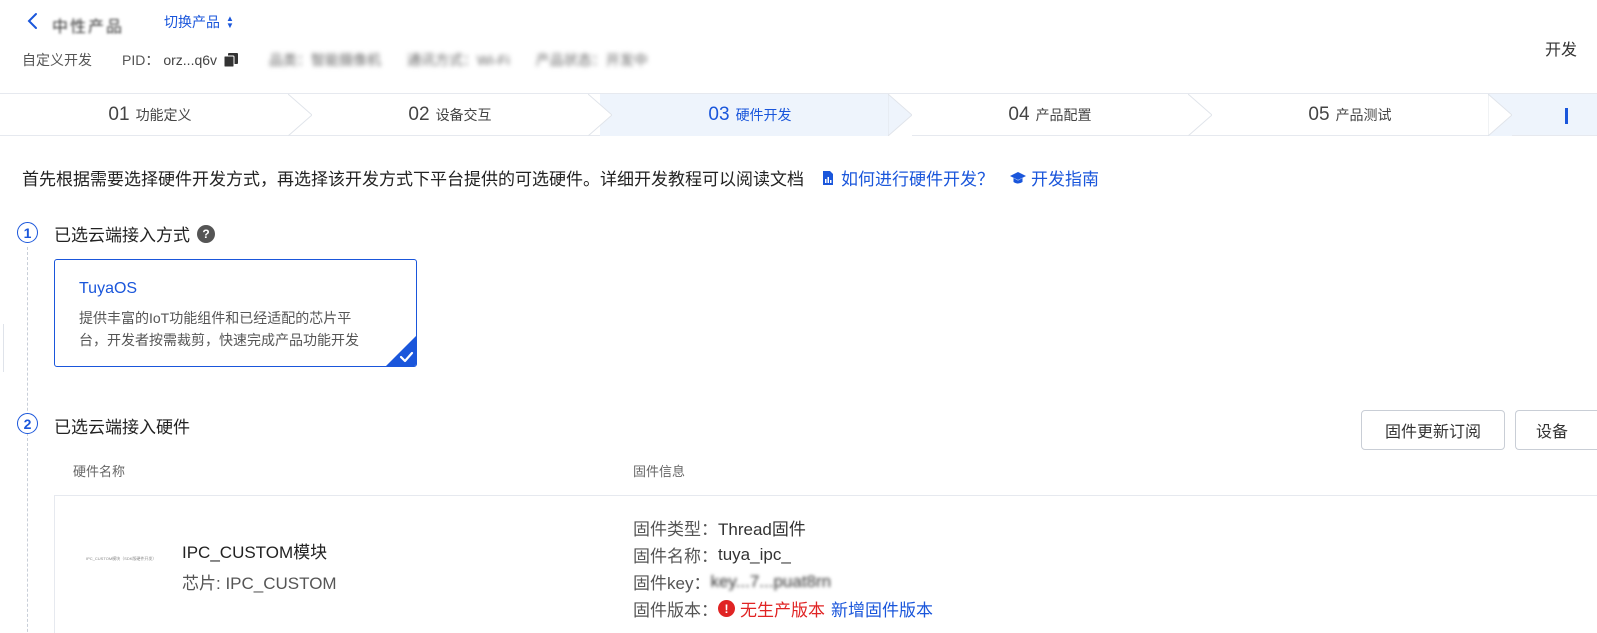 The width and height of the screenshot is (1597, 633). I want to click on sort-arrows-icon: ▲ ▼, so click(230, 22).